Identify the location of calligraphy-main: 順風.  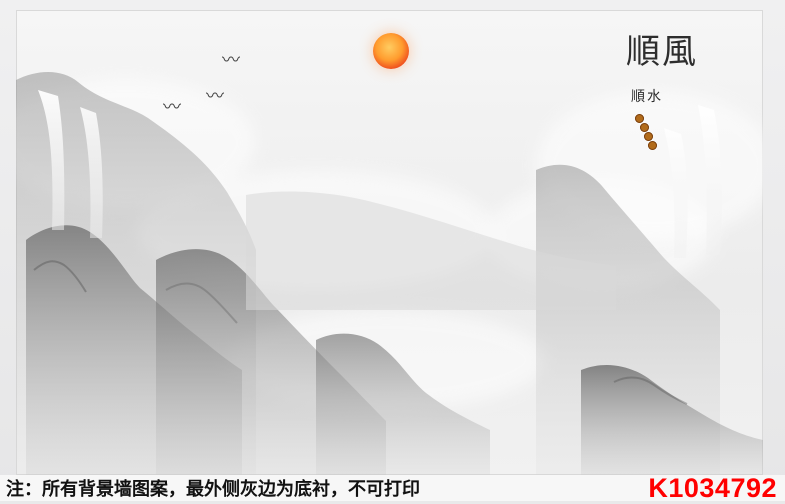
(662, 52).